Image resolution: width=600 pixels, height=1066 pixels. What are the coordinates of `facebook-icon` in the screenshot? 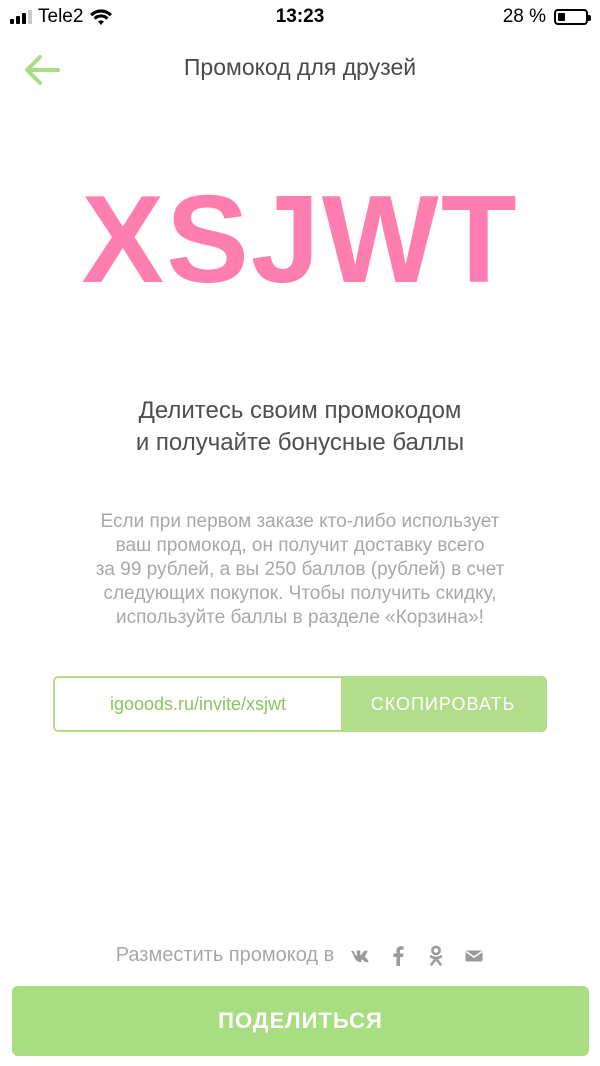 It's located at (398, 955).